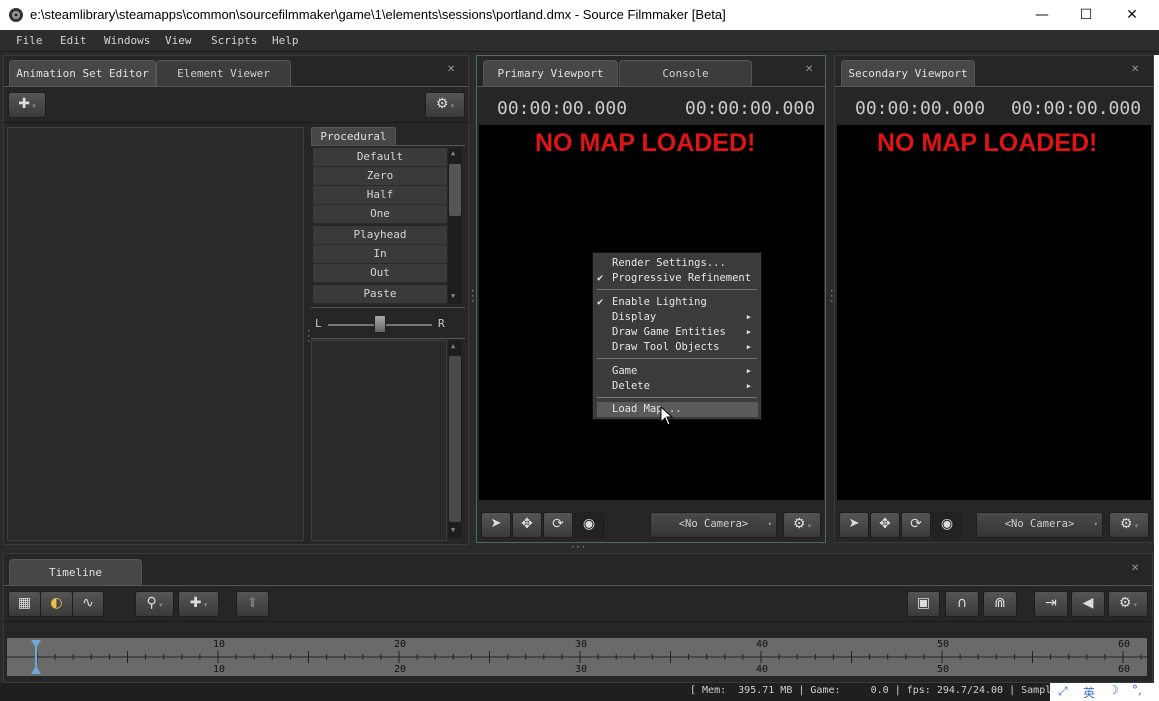 The image size is (1159, 701). I want to click on jump-end-icon: ⇥, so click(1051, 603).